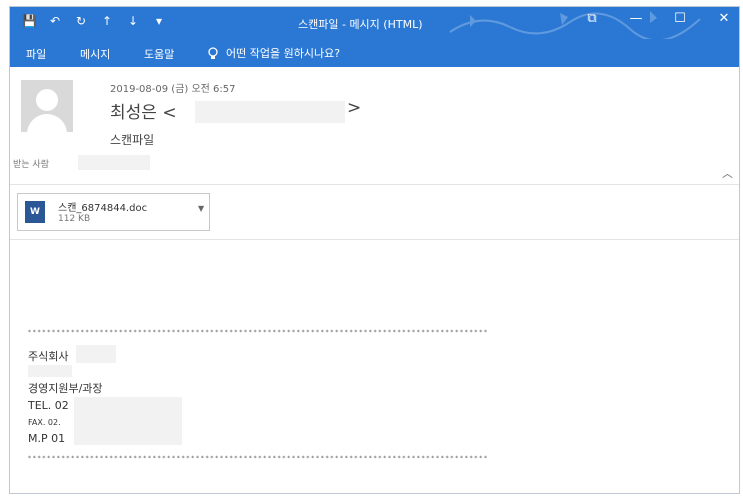 The width and height of the screenshot is (743, 497). I want to click on close-icon: ✕, so click(724, 18).